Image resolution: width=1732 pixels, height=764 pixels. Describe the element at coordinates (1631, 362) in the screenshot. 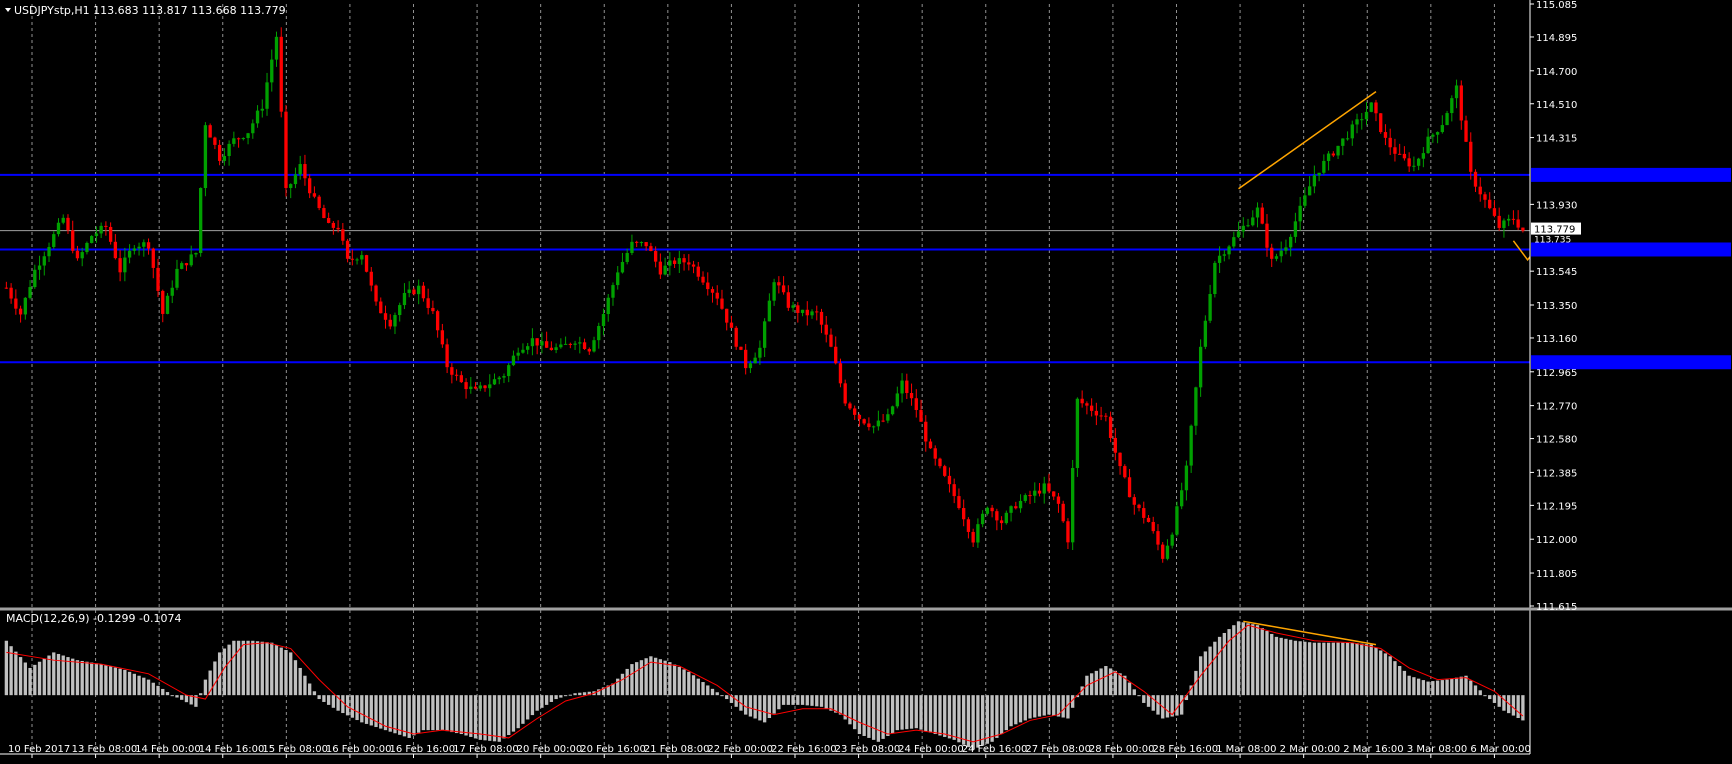

I see `level-price-box` at that location.